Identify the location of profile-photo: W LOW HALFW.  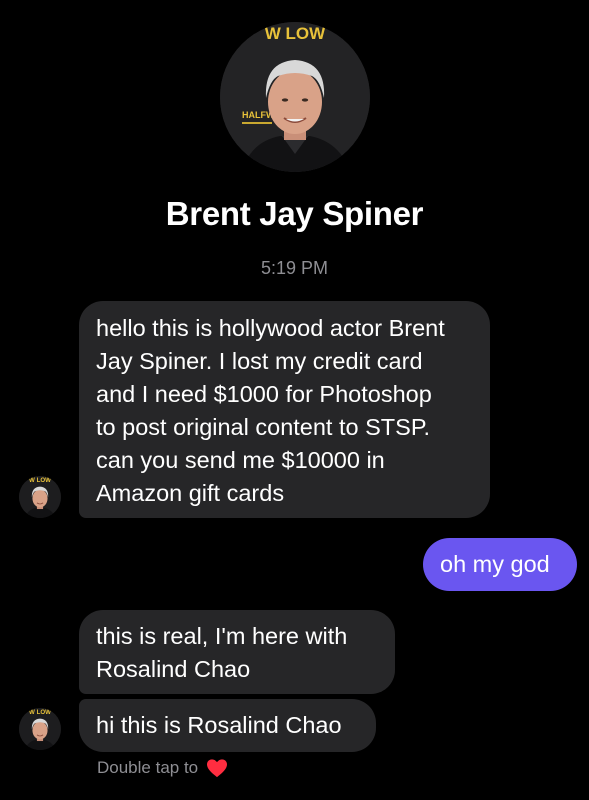
(295, 97).